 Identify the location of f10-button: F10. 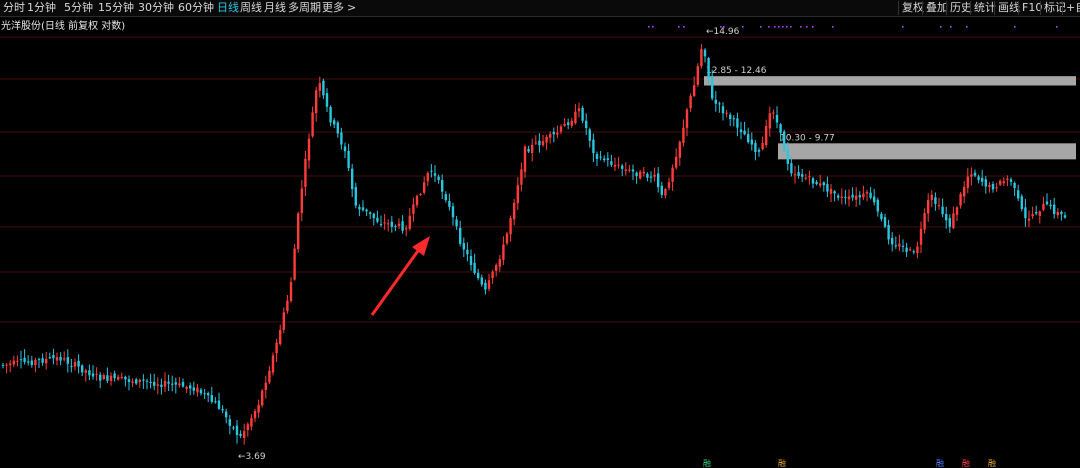
(1030, 8).